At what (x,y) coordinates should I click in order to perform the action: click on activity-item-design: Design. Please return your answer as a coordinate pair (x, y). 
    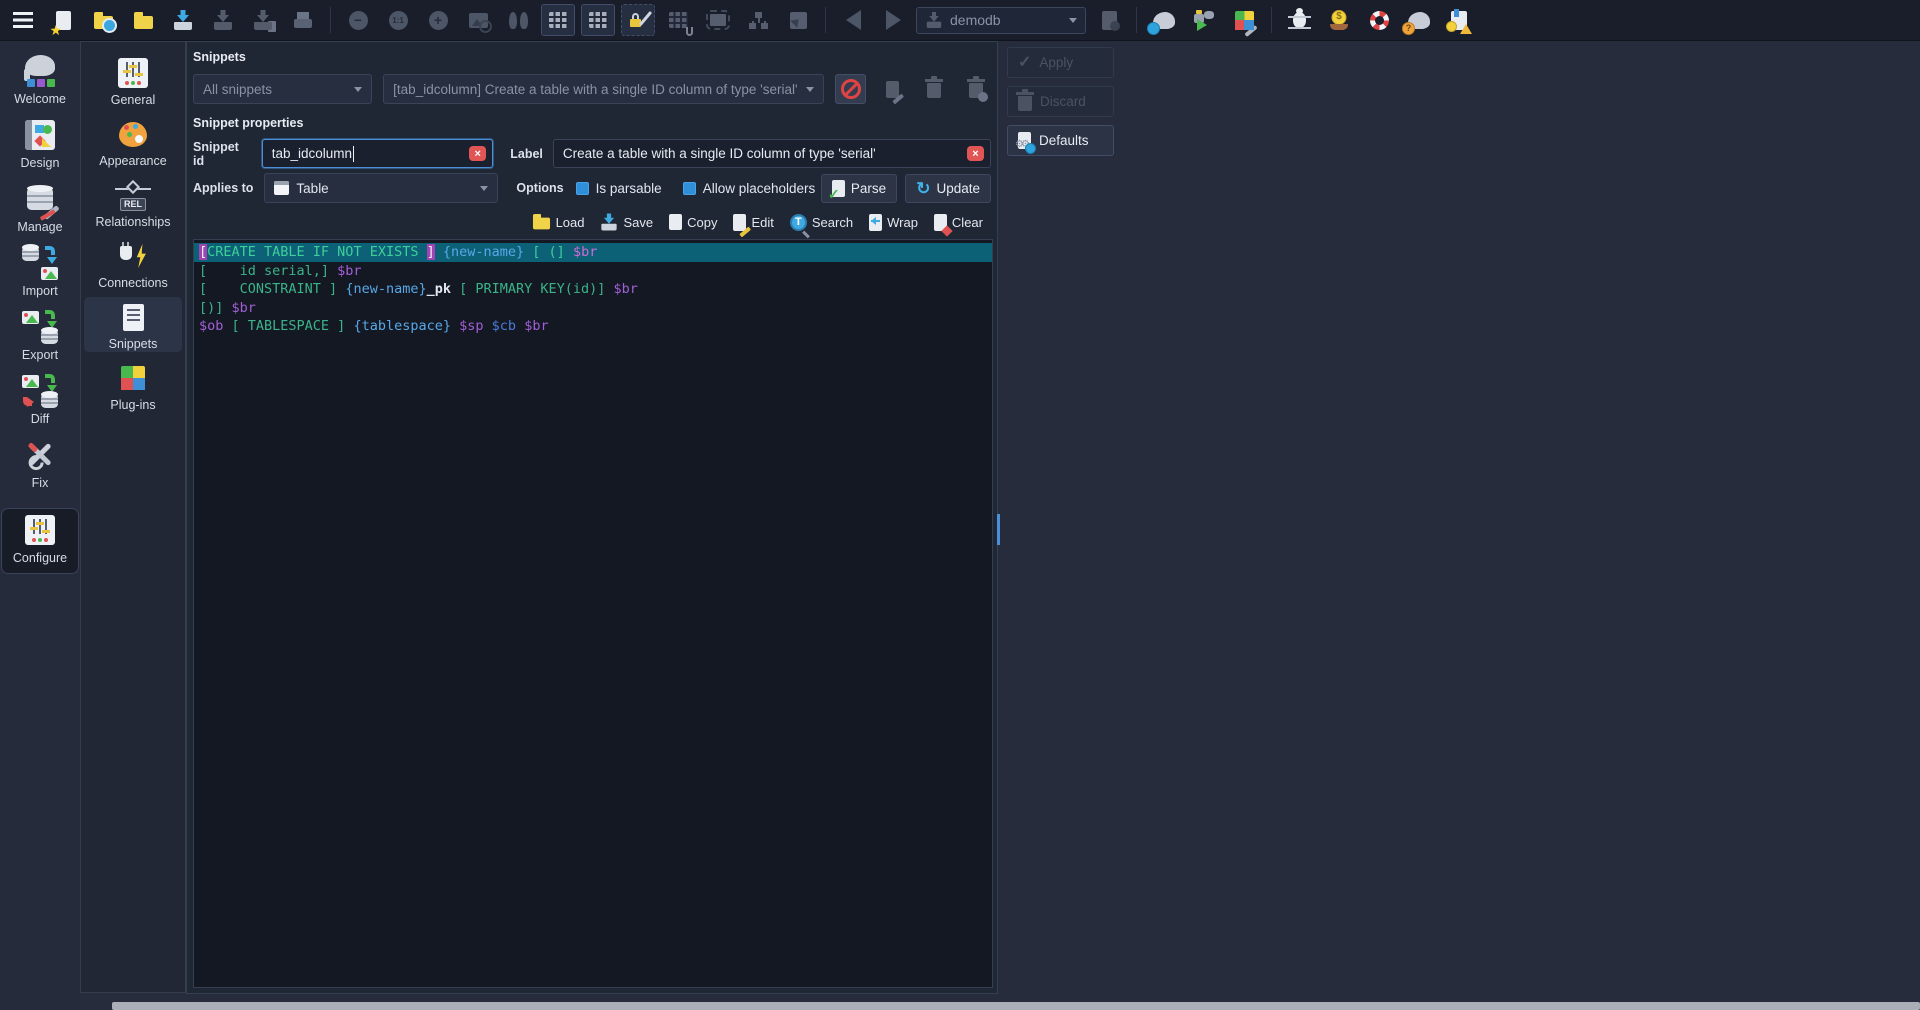
    Looking at the image, I should click on (40, 146).